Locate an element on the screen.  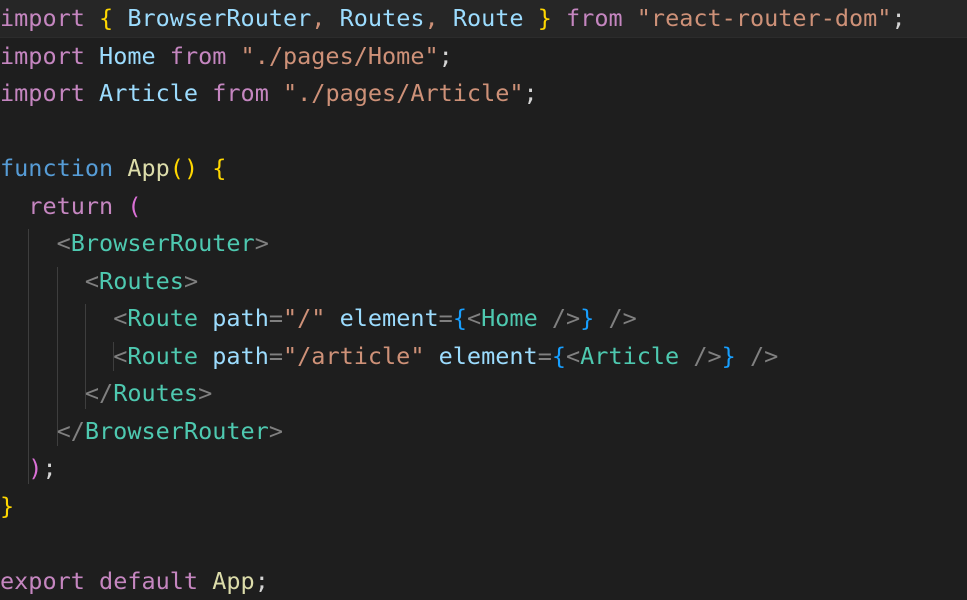
code-line: </Routes> is located at coordinates (483, 394).